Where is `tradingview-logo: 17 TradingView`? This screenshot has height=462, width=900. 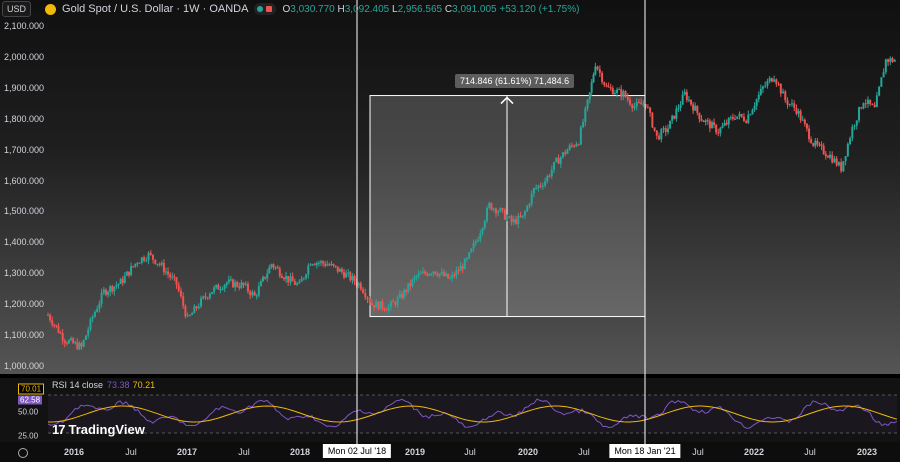 tradingview-logo: 17 TradingView is located at coordinates (98, 429).